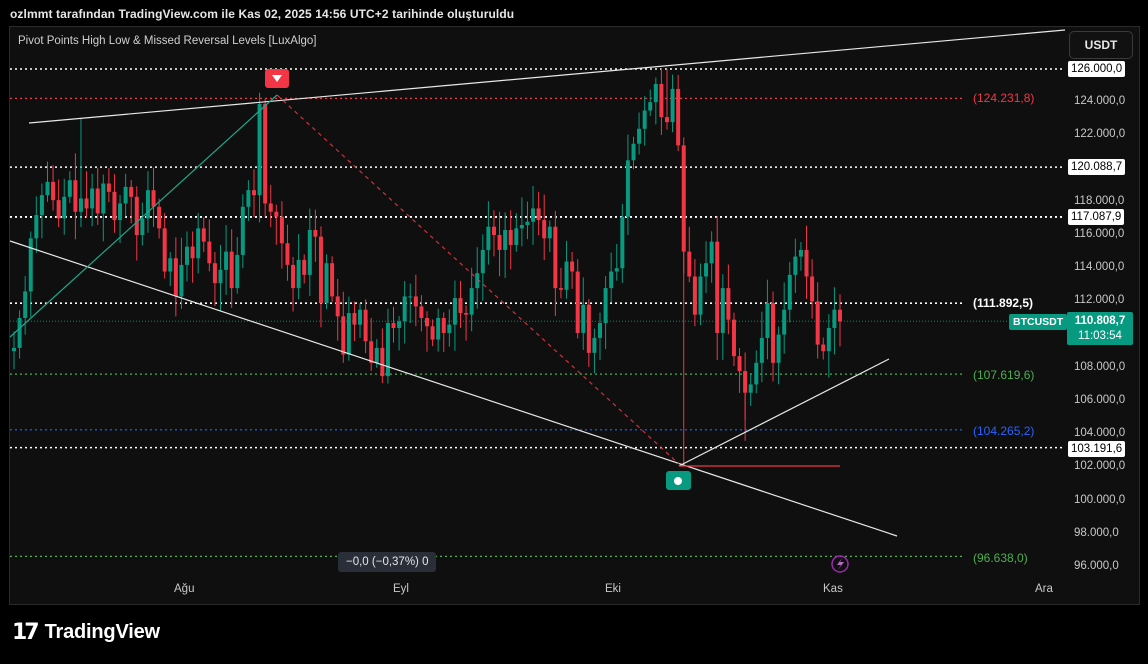  I want to click on time-axis-label: Eyl, so click(401, 589).